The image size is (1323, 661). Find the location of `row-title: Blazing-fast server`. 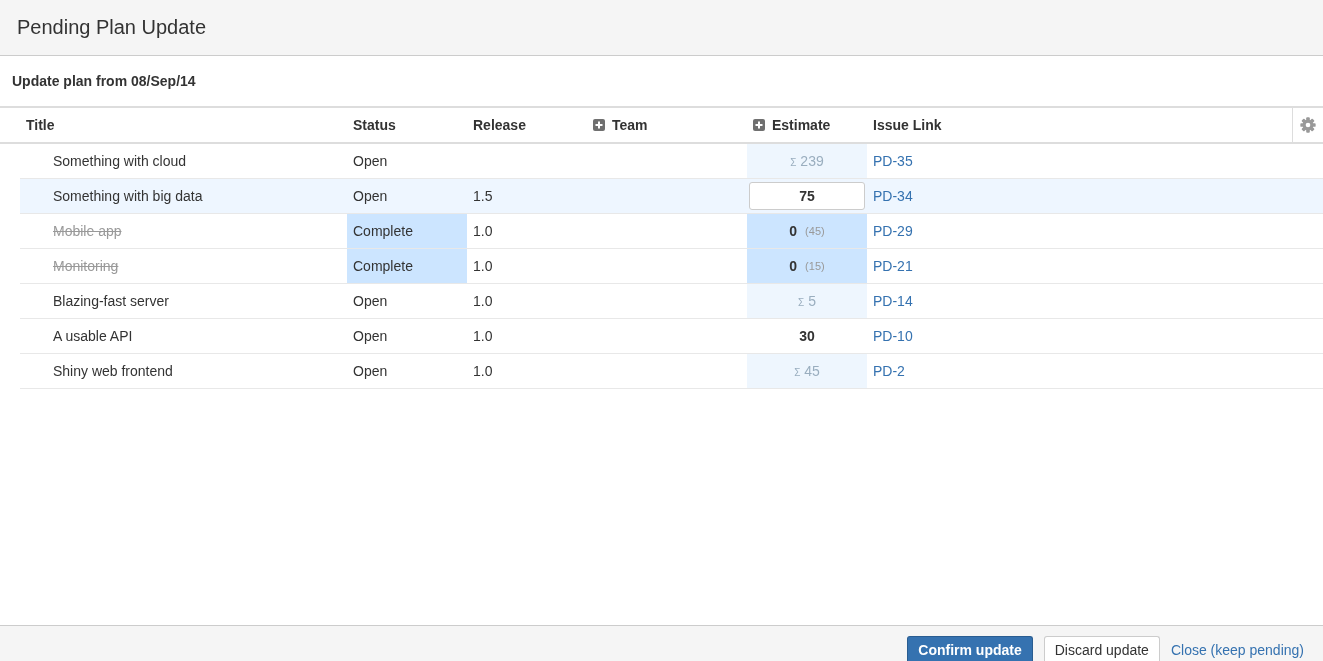

row-title: Blazing-fast server is located at coordinates (111, 301).